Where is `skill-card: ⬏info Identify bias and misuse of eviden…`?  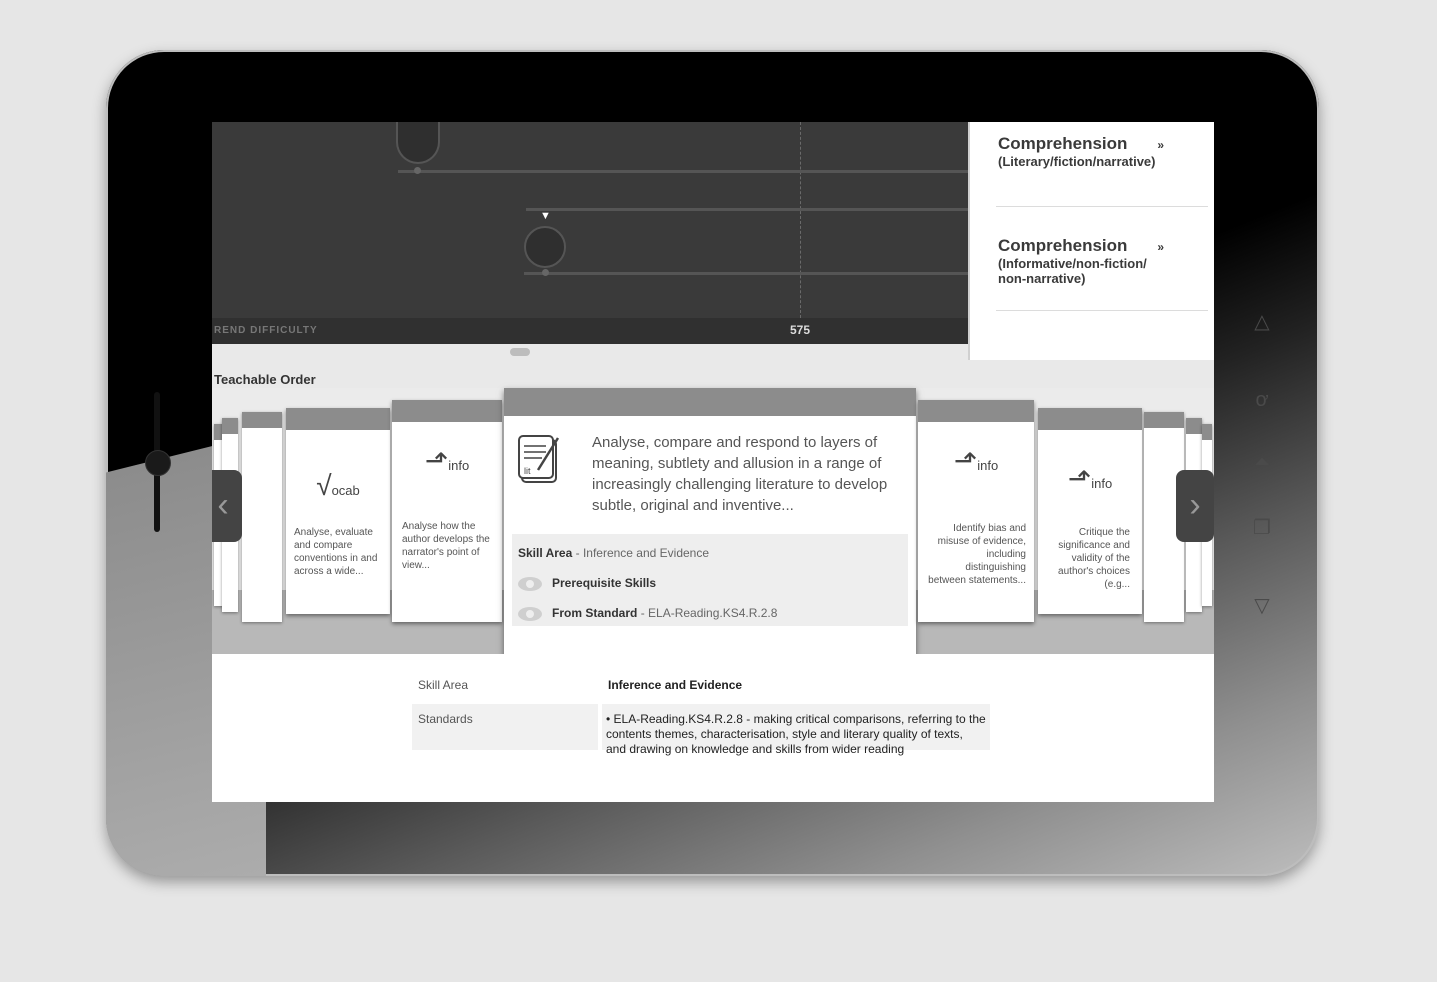 skill-card: ⬏info Identify bias and misuse of eviden… is located at coordinates (976, 511).